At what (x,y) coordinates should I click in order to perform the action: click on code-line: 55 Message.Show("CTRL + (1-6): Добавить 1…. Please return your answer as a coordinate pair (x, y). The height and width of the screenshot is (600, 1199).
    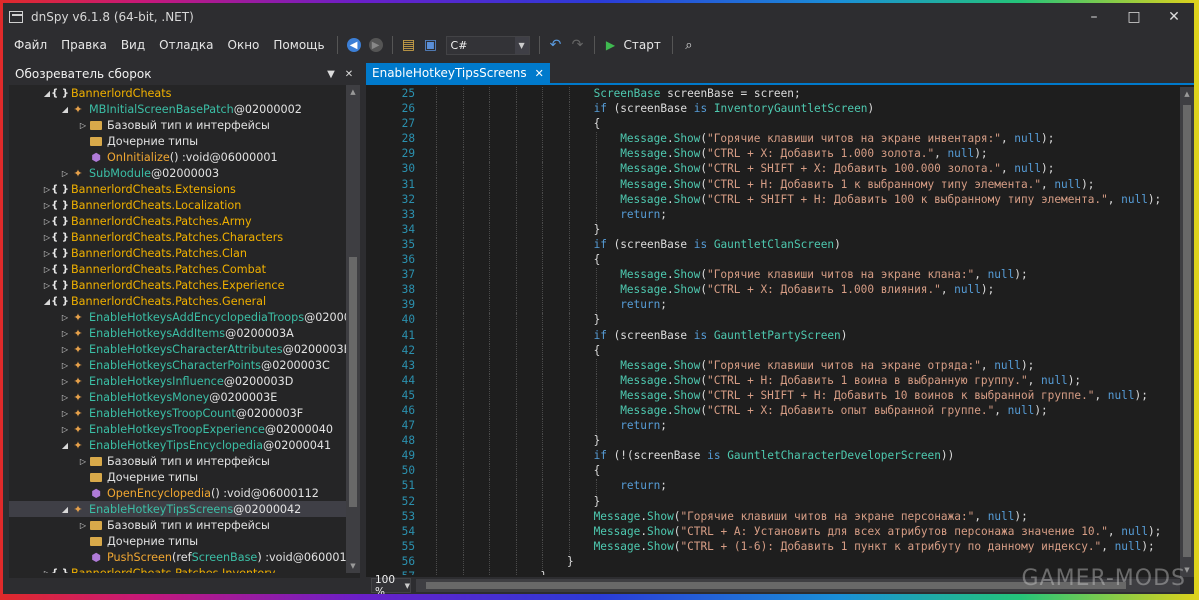
    Looking at the image, I should click on (773, 547).